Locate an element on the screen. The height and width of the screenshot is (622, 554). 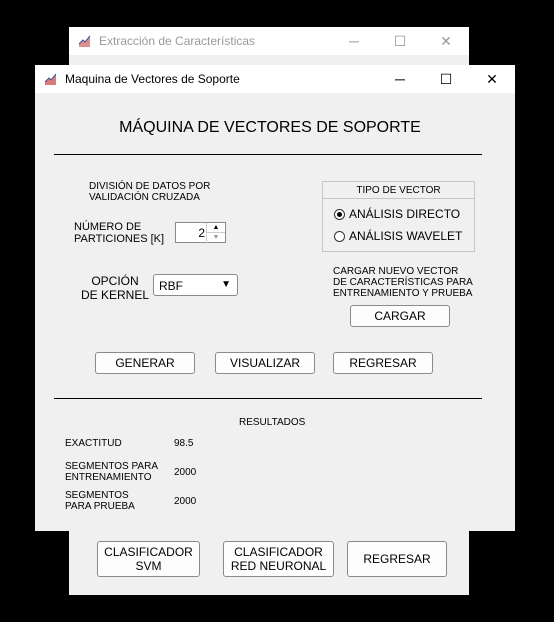
background-window-titlebar: Extracción de Características ─ ☐ ✕ is located at coordinates (269, 41).